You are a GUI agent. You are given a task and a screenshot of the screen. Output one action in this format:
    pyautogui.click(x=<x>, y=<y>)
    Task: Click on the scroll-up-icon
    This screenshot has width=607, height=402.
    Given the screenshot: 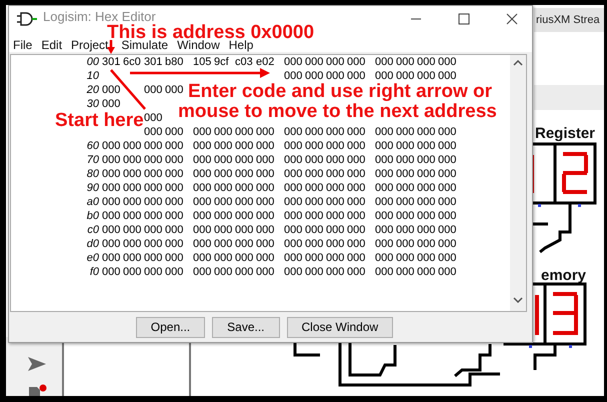 What is the action you would take?
    pyautogui.click(x=518, y=63)
    